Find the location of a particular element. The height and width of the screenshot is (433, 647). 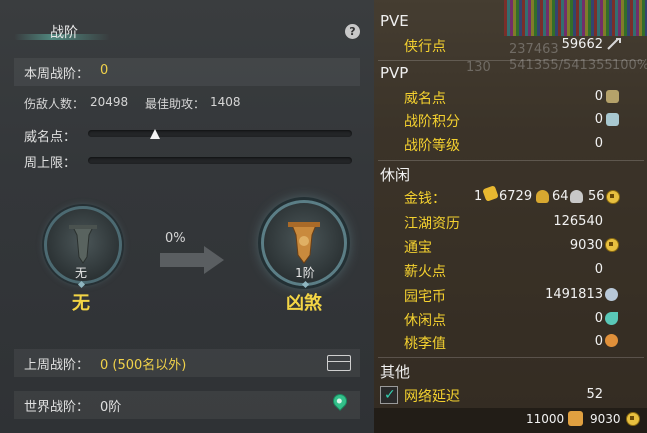

section-other: 其他 is located at coordinates (395, 372).